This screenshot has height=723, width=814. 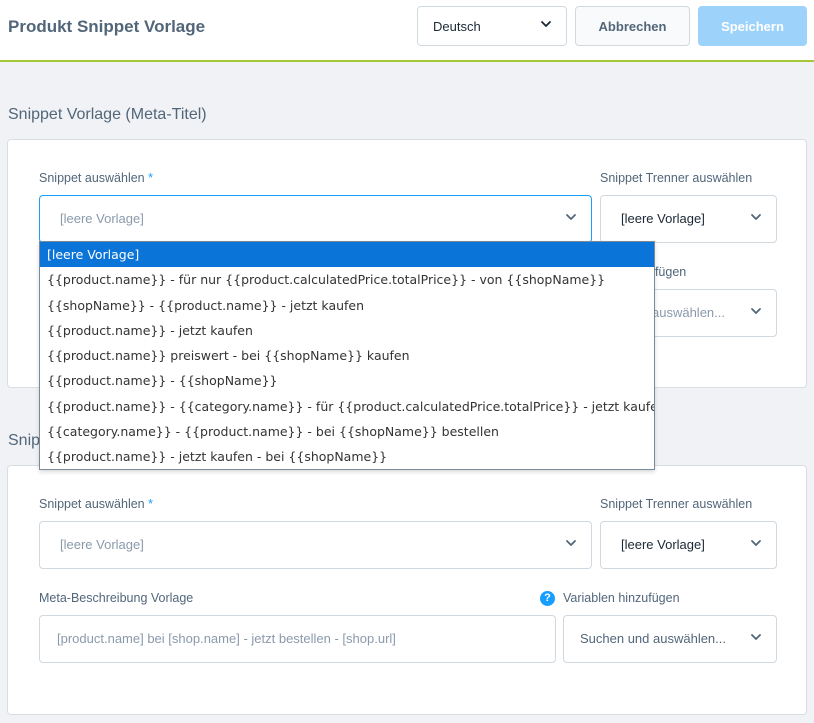 What do you see at coordinates (107, 114) in the screenshot?
I see `section-title-meta-title: Snippet Vorlage (Meta-Titel)` at bounding box center [107, 114].